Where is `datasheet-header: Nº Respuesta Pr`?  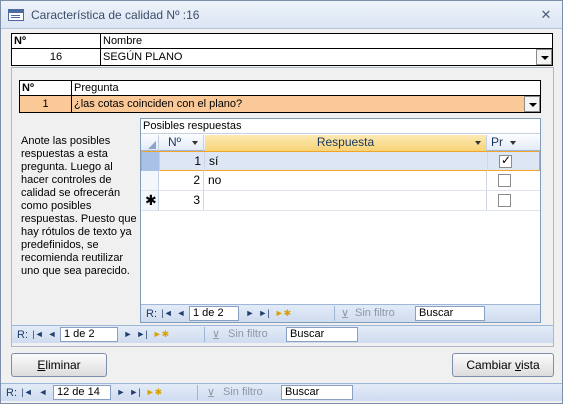
datasheet-header: Nº Respuesta Pr is located at coordinates (340, 143).